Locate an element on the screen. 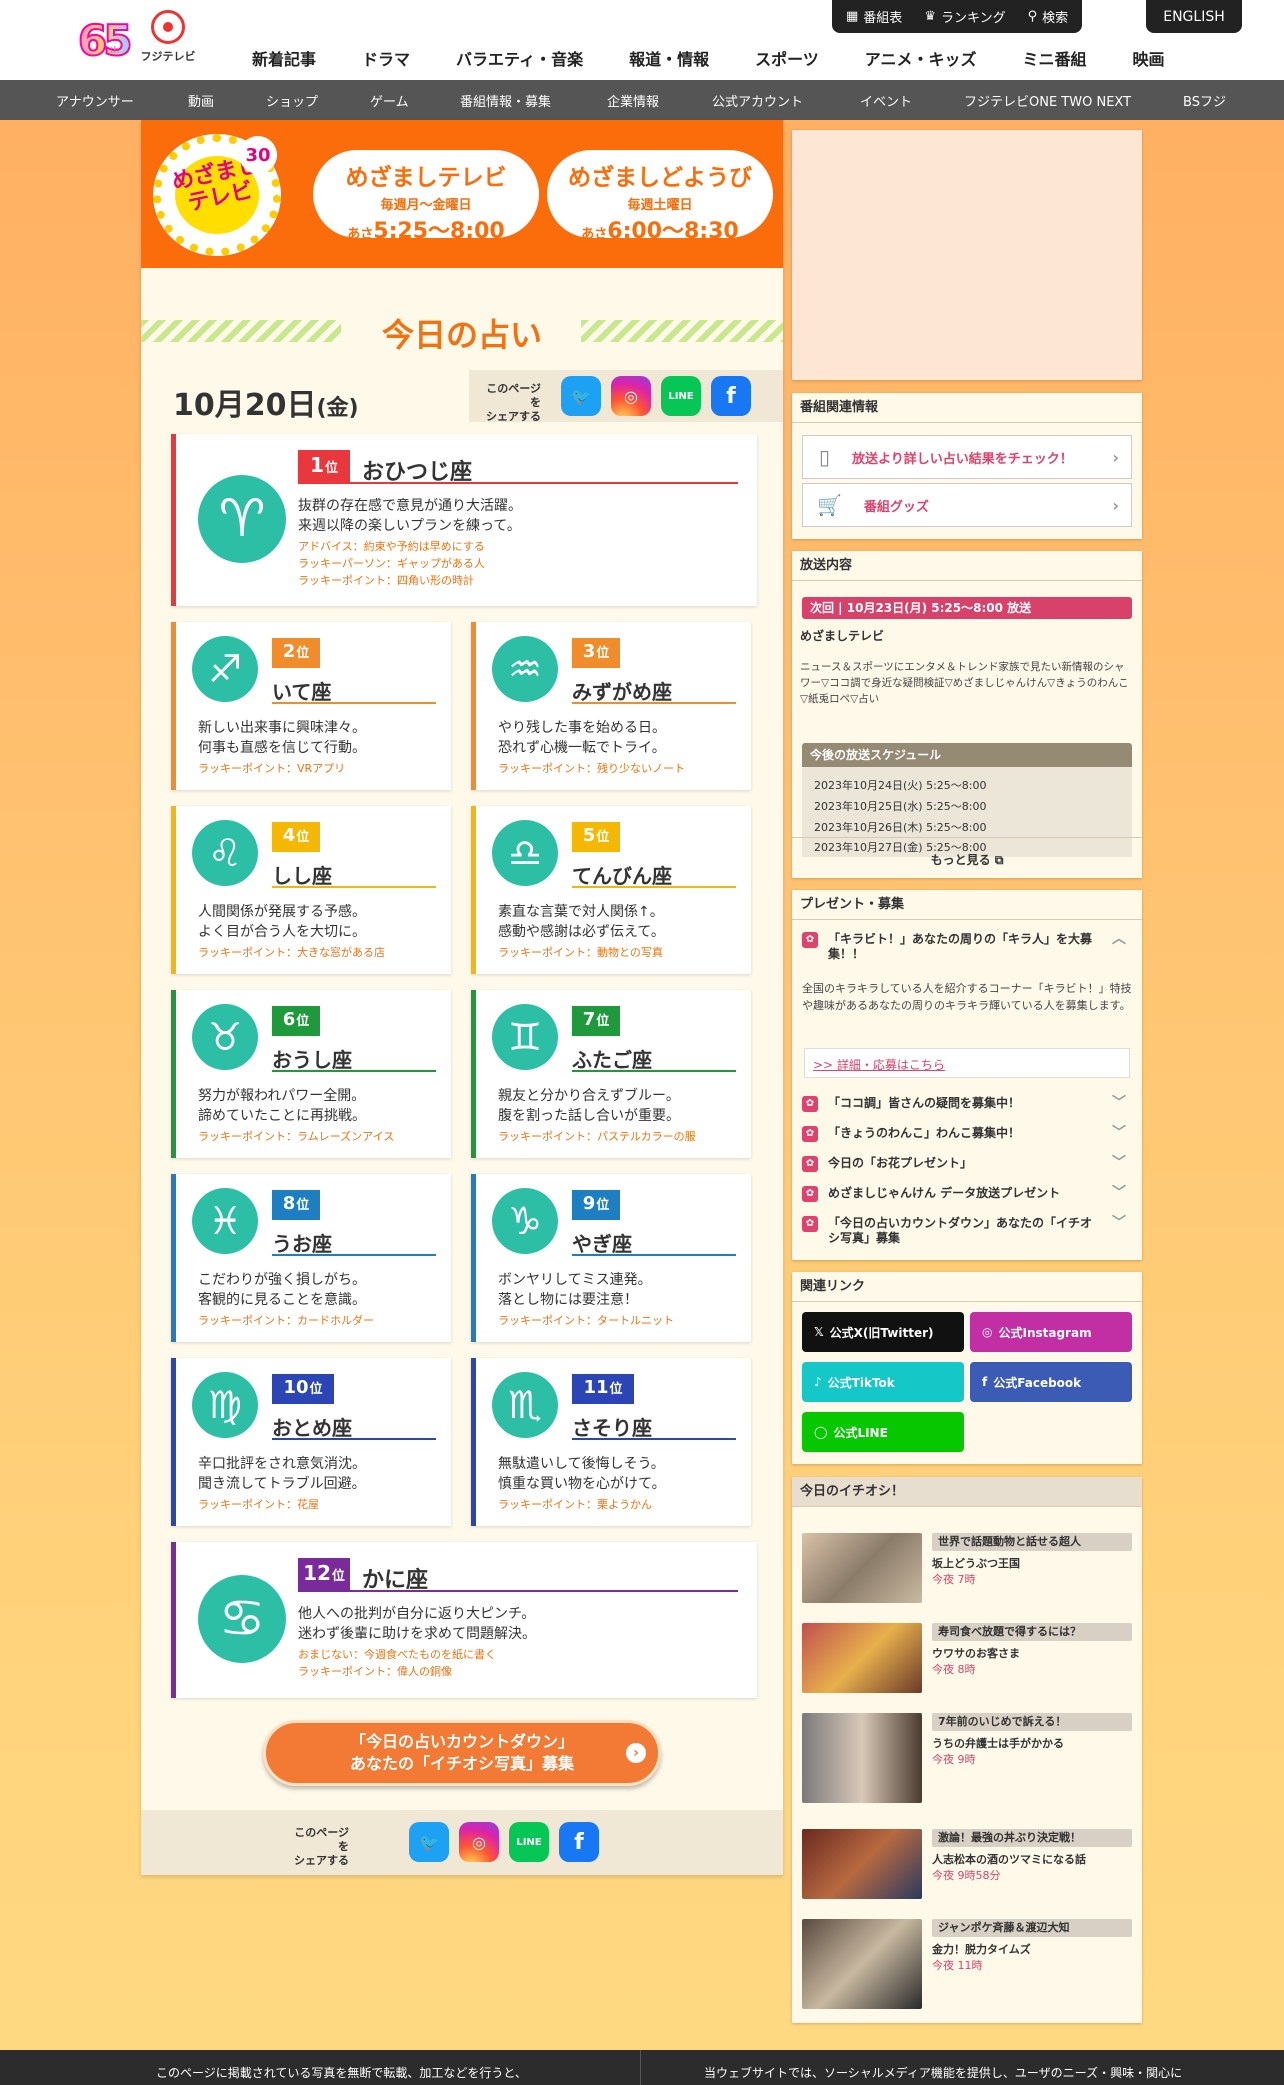  nav-variety: バラエティ・音楽 is located at coordinates (519, 58).